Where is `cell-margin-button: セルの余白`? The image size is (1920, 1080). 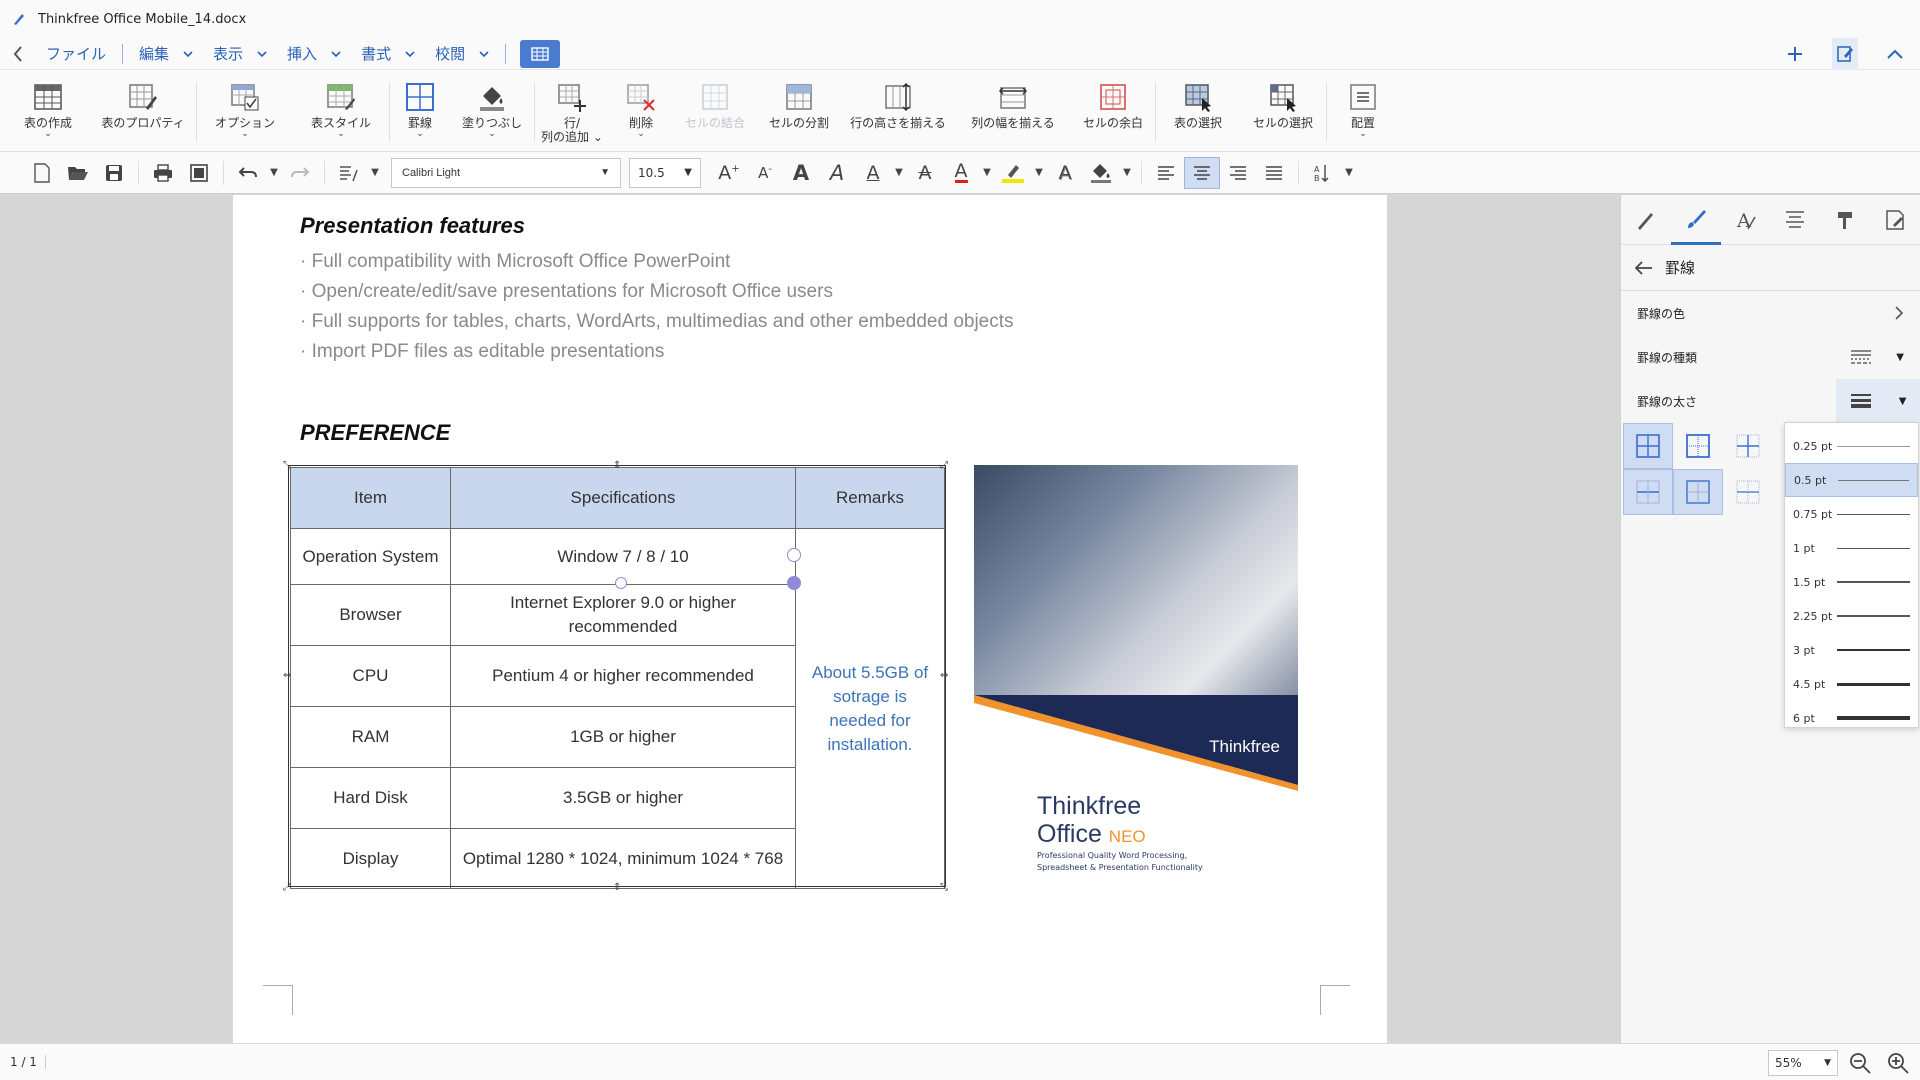 cell-margin-button: セルの余白 is located at coordinates (1113, 111).